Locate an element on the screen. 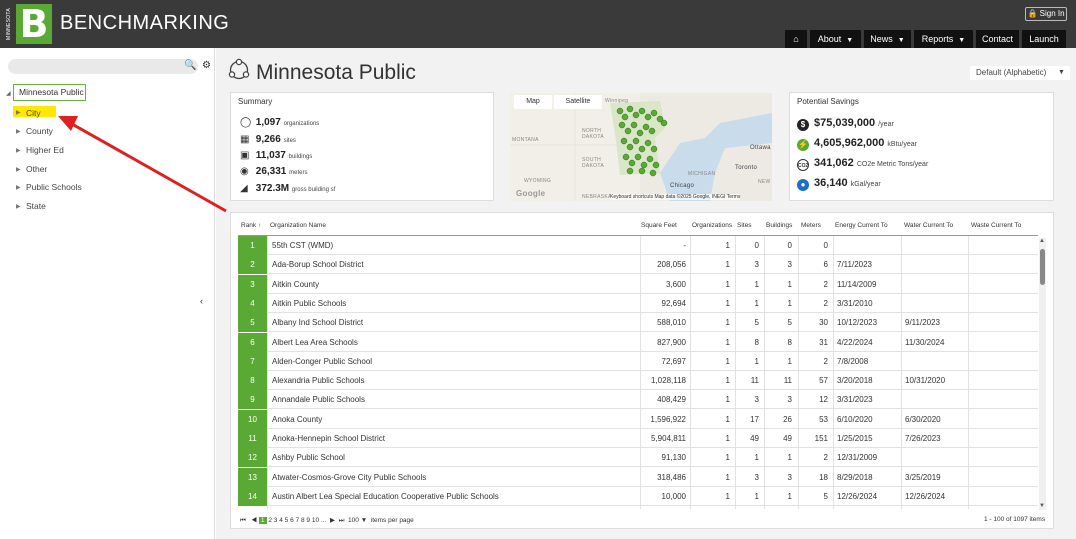 Image resolution: width=1076 pixels, height=539 pixels. tree-item-state: State is located at coordinates (36, 206).